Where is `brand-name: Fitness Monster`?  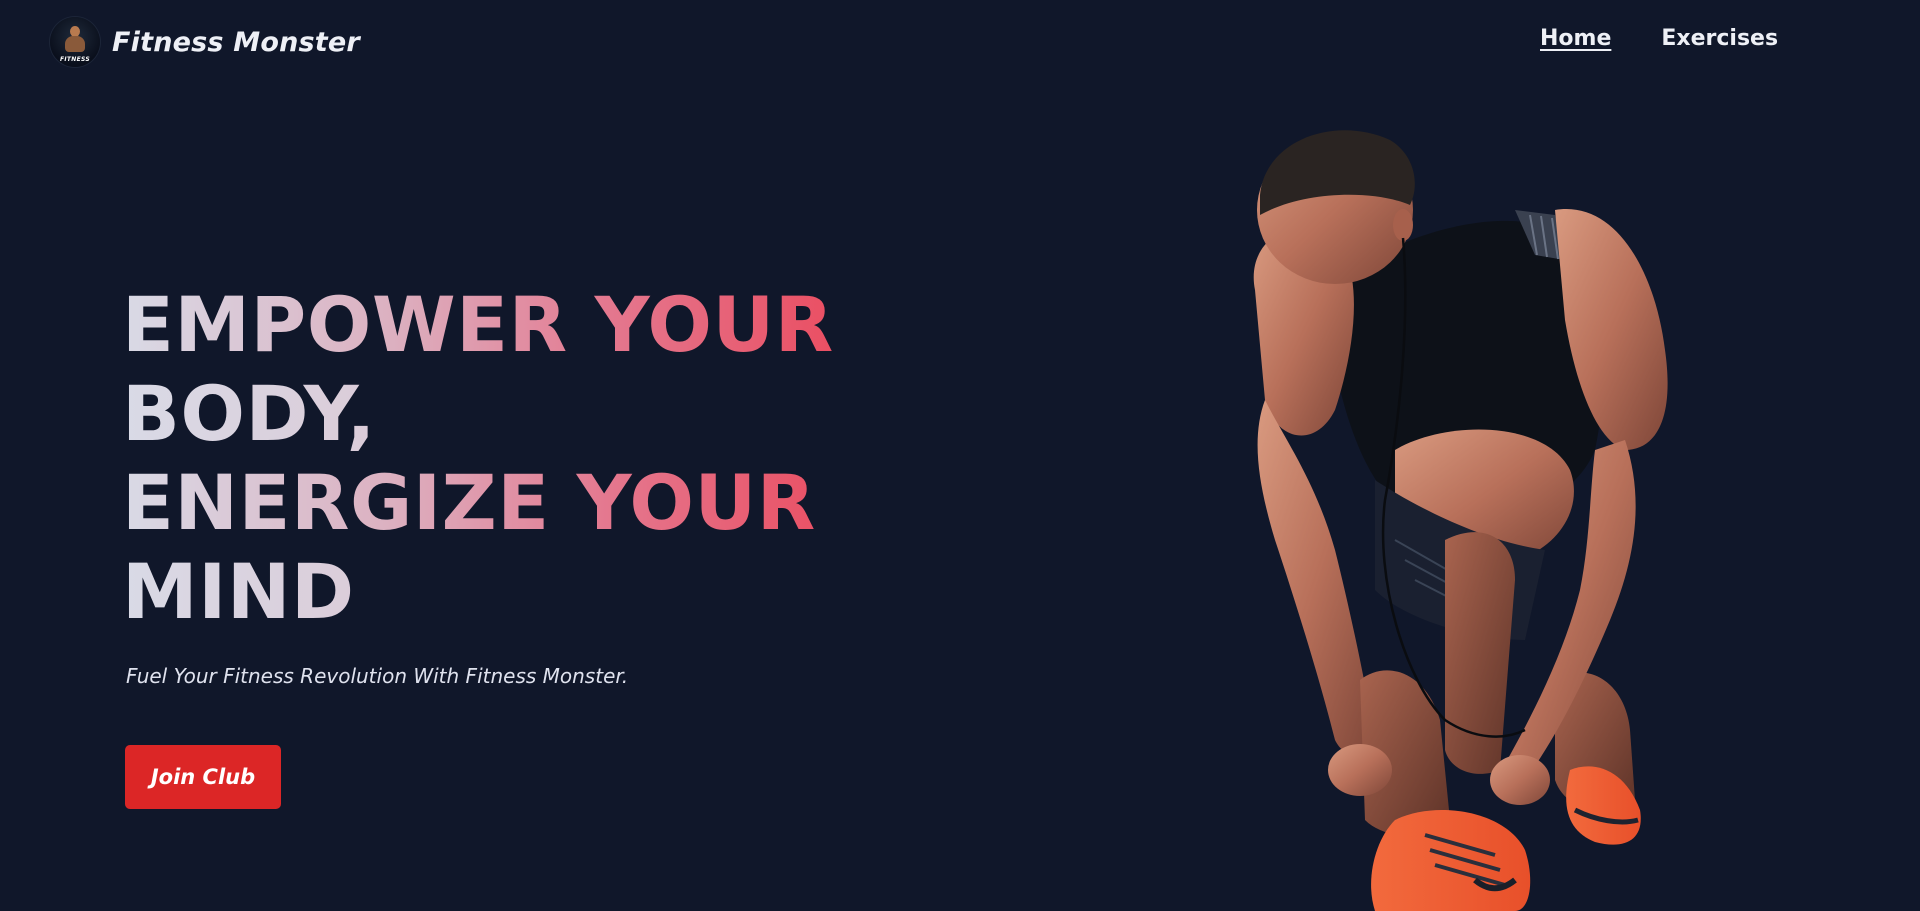
brand-name: Fitness Monster is located at coordinates (236, 42).